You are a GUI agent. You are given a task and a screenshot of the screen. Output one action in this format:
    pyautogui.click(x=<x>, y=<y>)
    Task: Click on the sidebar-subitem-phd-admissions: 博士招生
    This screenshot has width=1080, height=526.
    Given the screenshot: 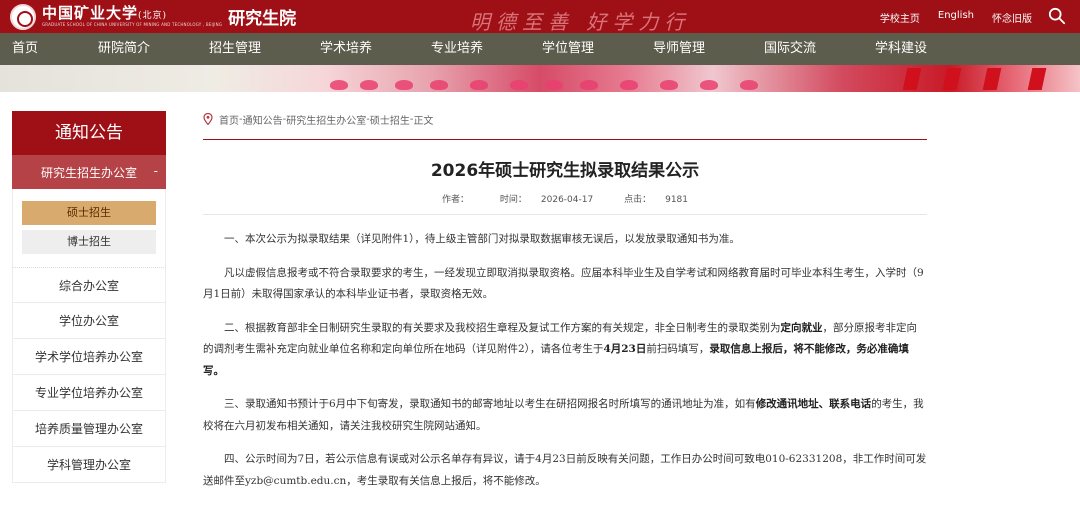 What is the action you would take?
    pyautogui.click(x=89, y=242)
    